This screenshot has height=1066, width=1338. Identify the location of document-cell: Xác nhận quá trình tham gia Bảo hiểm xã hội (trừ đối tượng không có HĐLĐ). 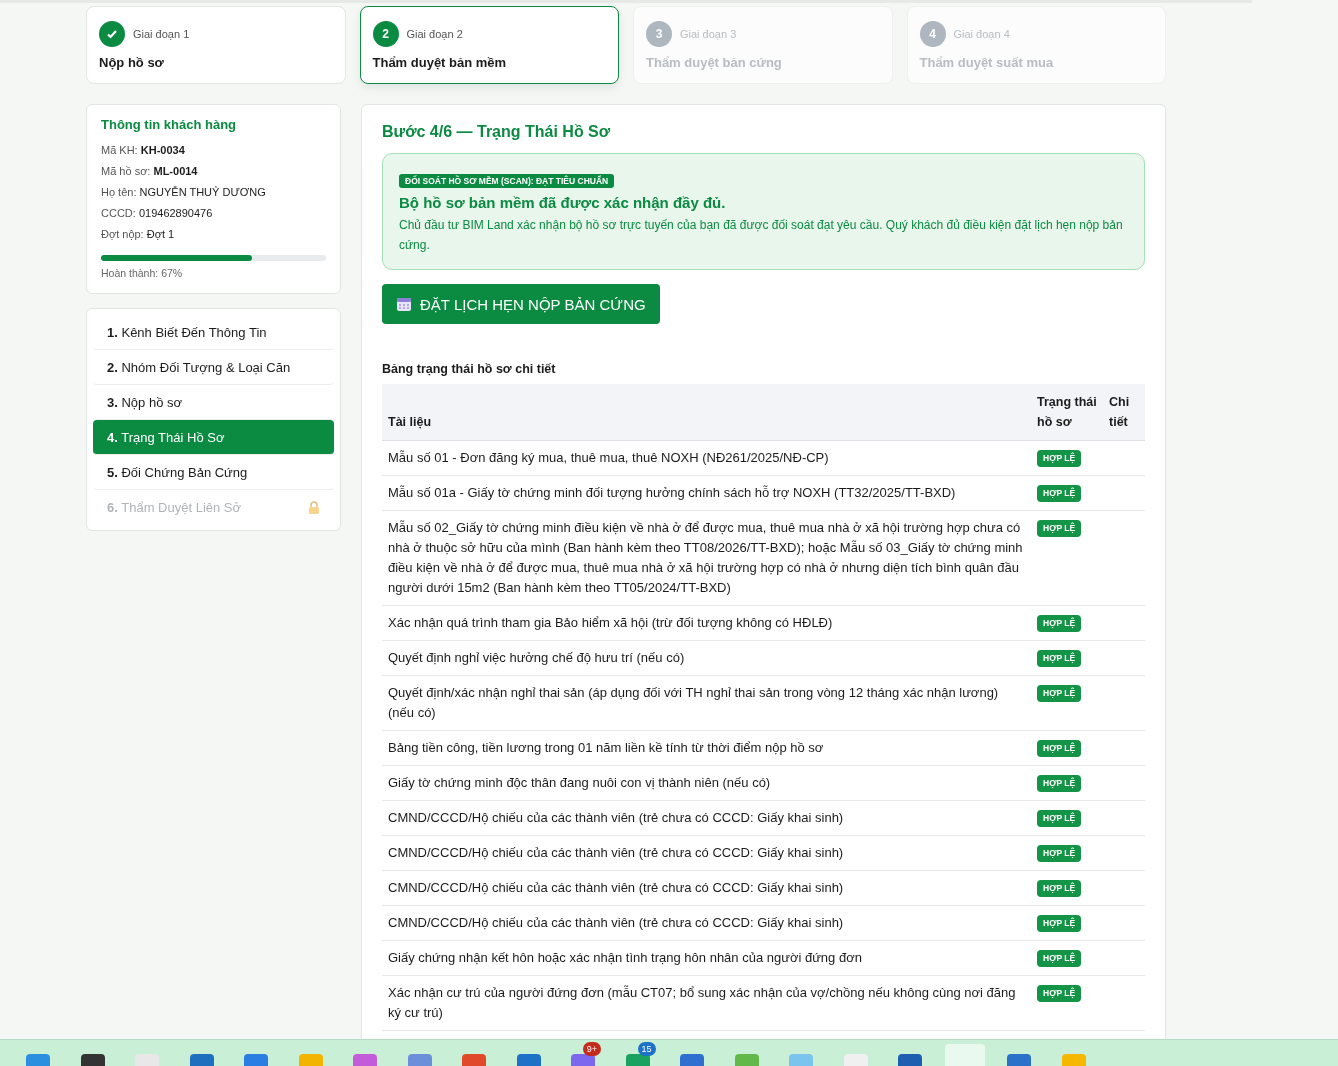
(706, 623).